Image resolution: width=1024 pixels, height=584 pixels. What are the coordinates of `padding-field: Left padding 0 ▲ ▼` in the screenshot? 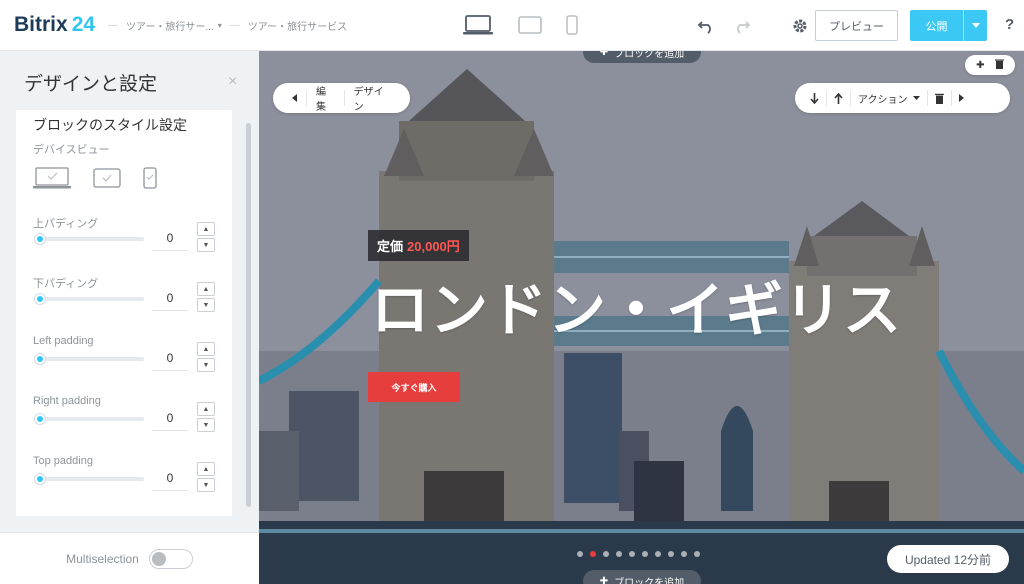 It's located at (128, 360).